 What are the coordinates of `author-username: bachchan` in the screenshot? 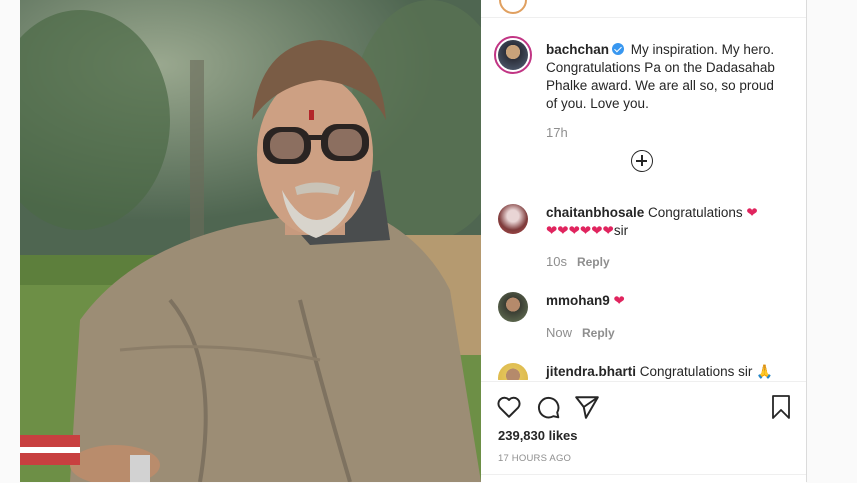 It's located at (577, 49).